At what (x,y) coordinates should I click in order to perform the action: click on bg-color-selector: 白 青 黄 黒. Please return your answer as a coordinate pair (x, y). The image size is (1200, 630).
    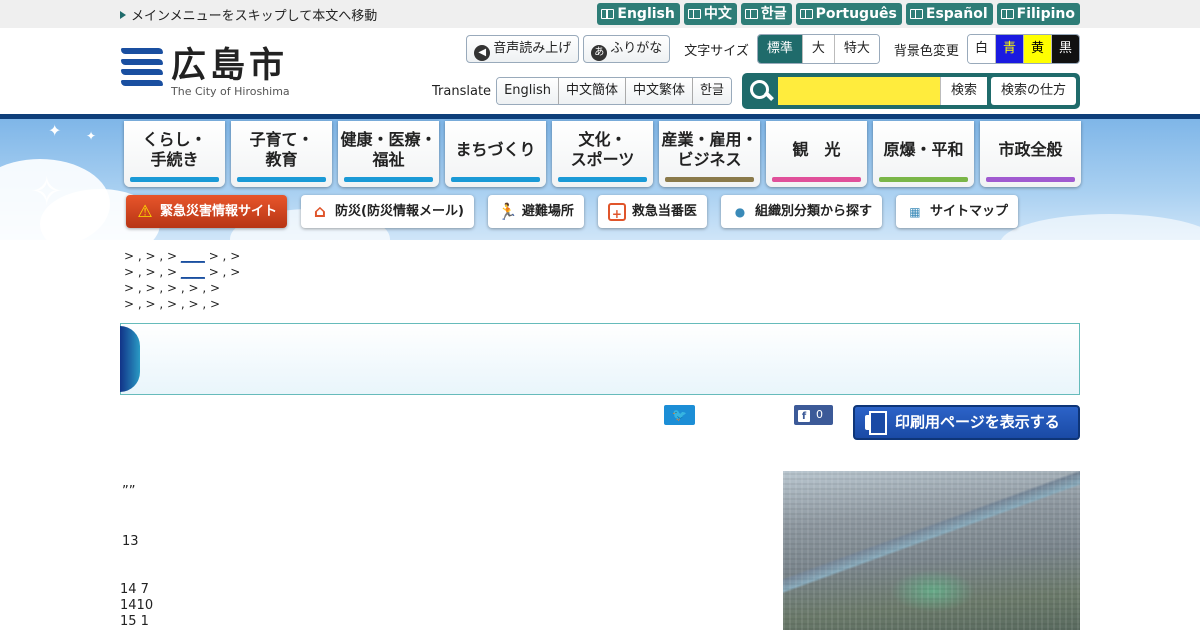
    Looking at the image, I should click on (1023, 49).